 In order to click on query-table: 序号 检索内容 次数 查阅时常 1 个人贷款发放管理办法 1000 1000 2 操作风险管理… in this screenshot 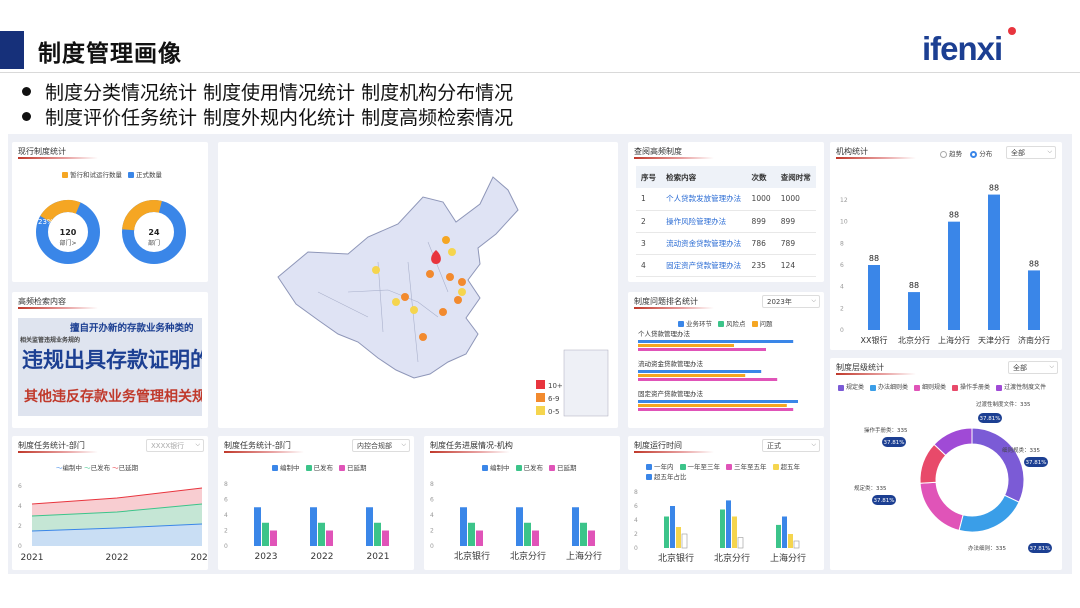, I will do `click(726, 221)`.